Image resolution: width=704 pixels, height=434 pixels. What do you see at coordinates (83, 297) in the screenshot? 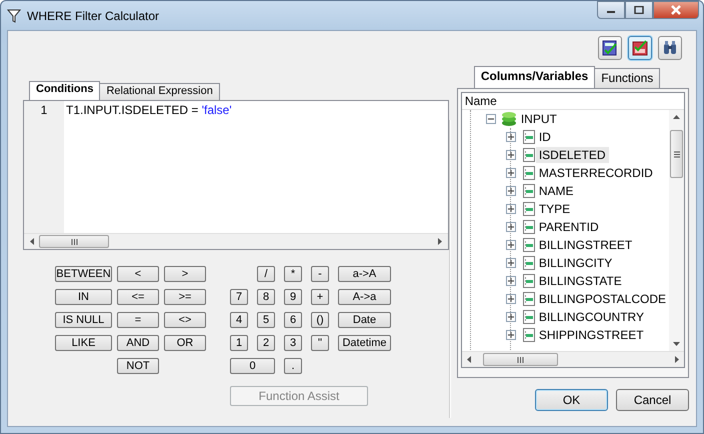
I see `operator-button: IN` at bounding box center [83, 297].